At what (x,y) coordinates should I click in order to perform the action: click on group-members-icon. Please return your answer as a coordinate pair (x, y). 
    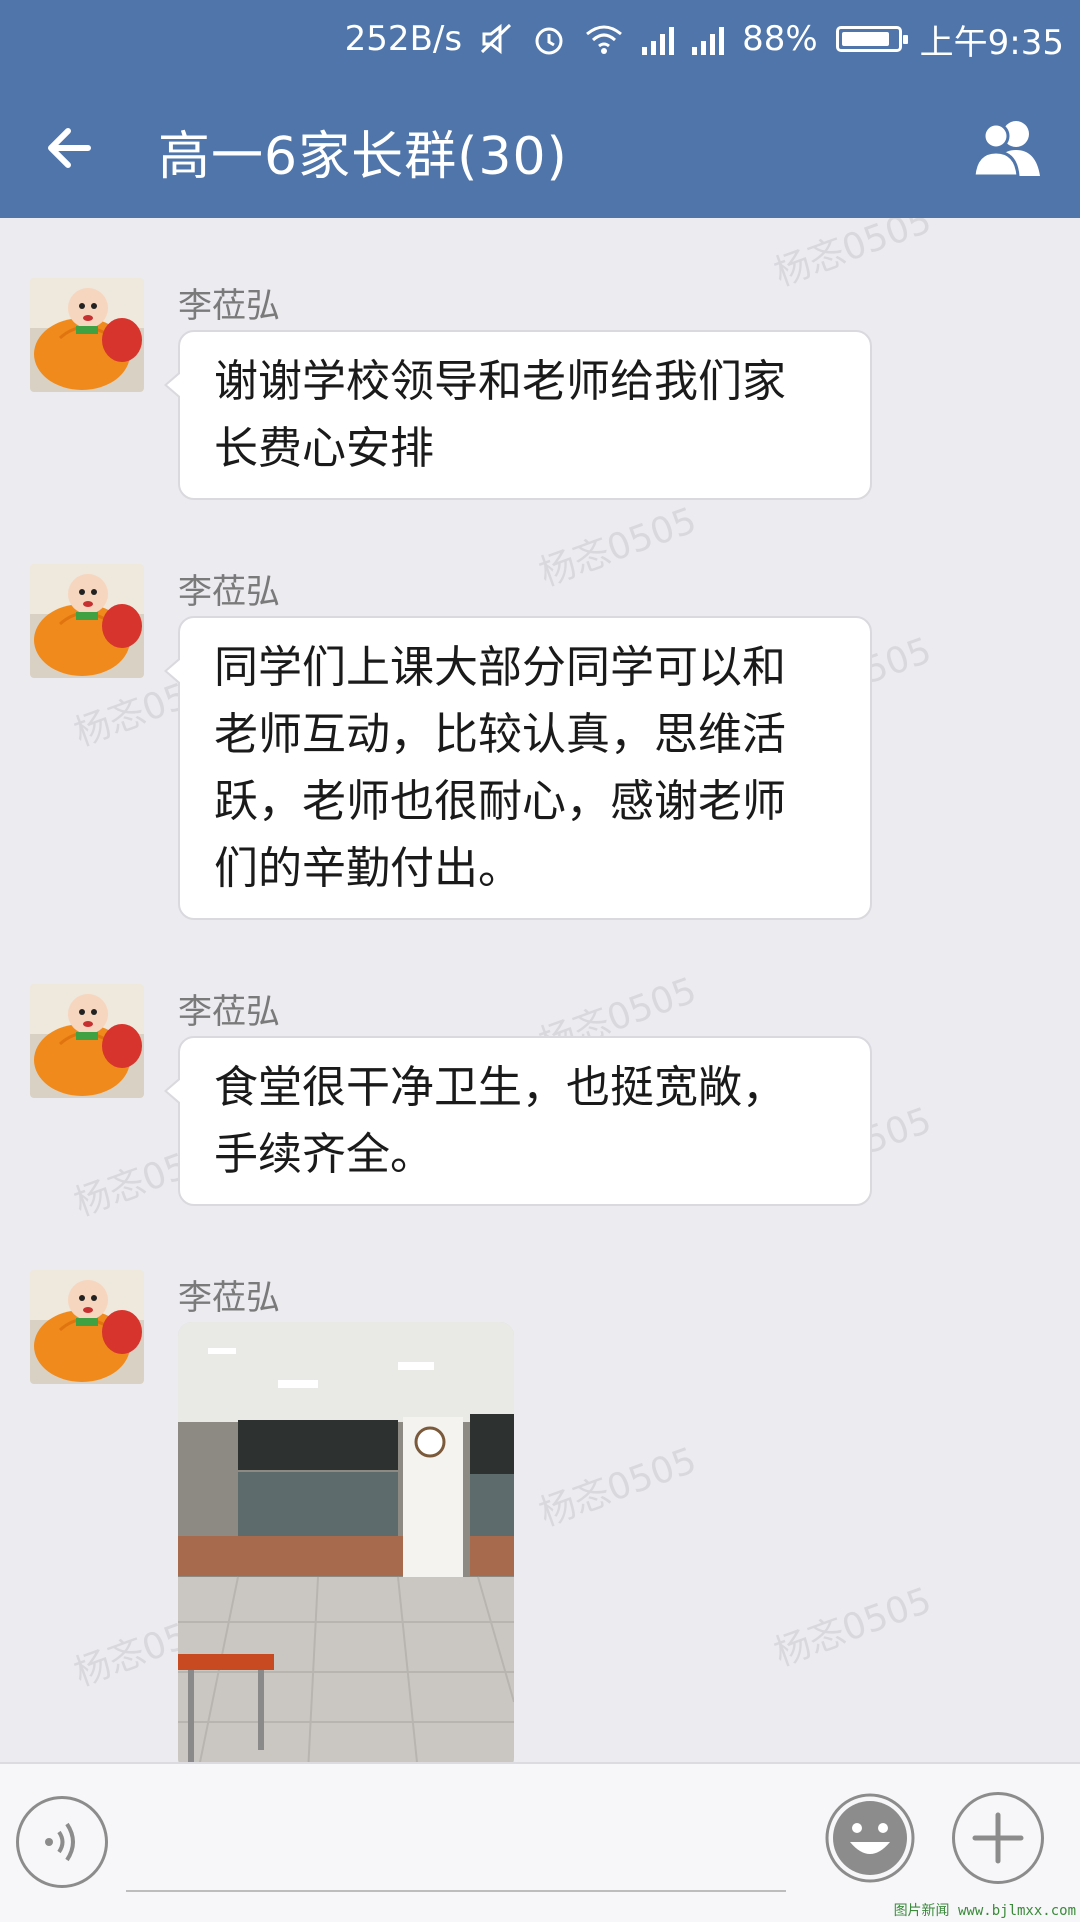
    Looking at the image, I should click on (1008, 149).